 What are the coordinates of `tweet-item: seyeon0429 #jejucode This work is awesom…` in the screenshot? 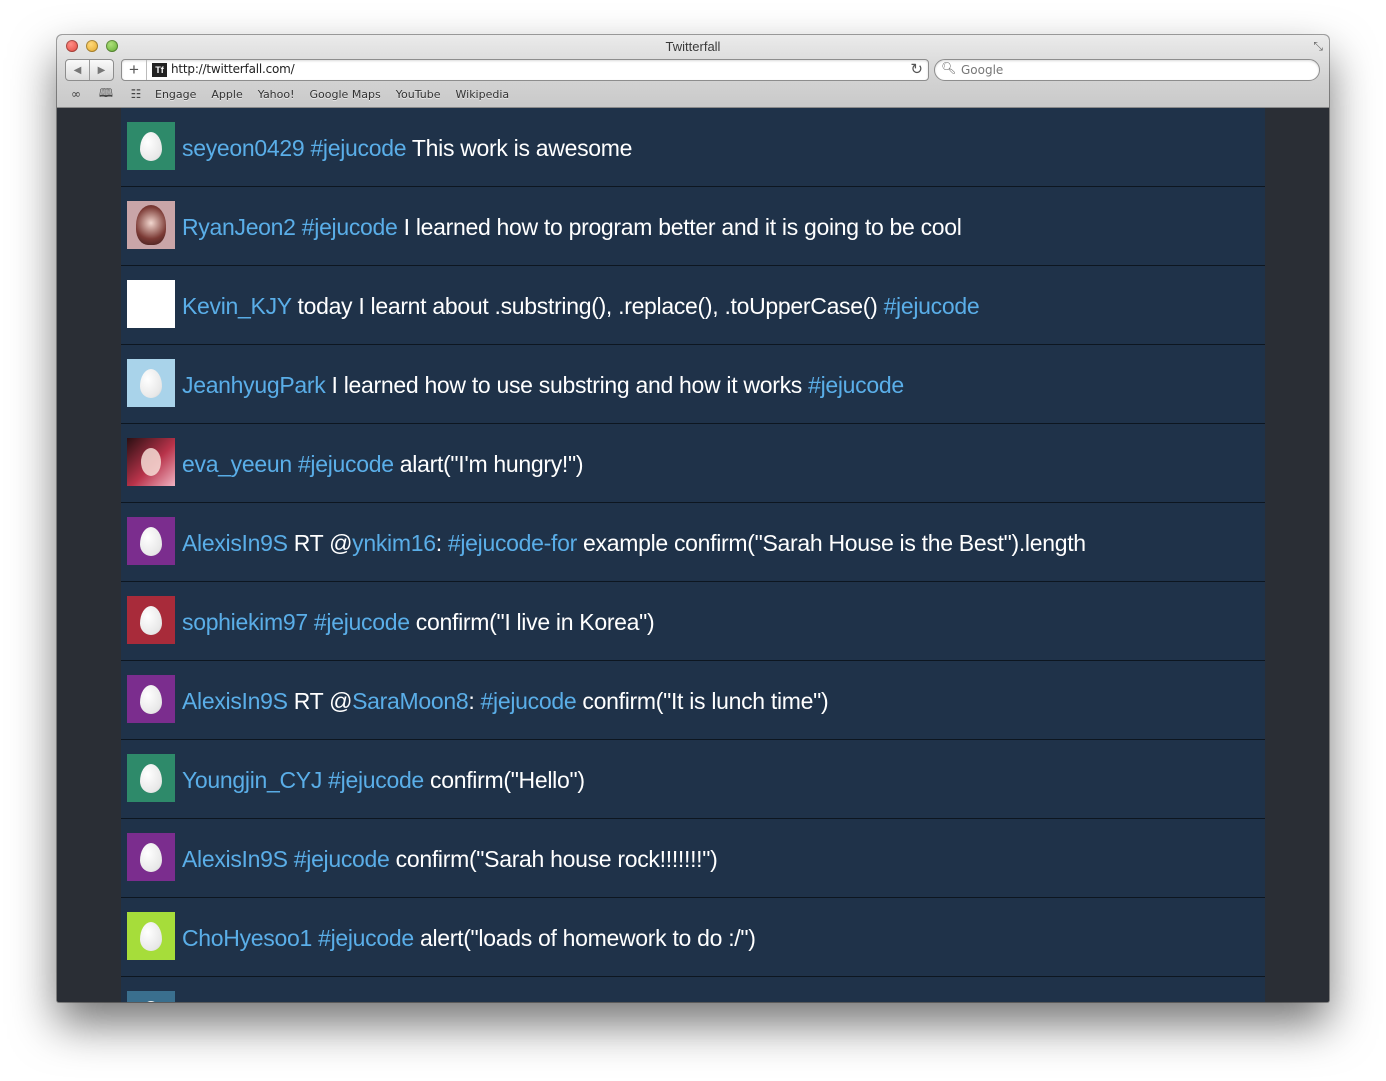 It's located at (693, 147).